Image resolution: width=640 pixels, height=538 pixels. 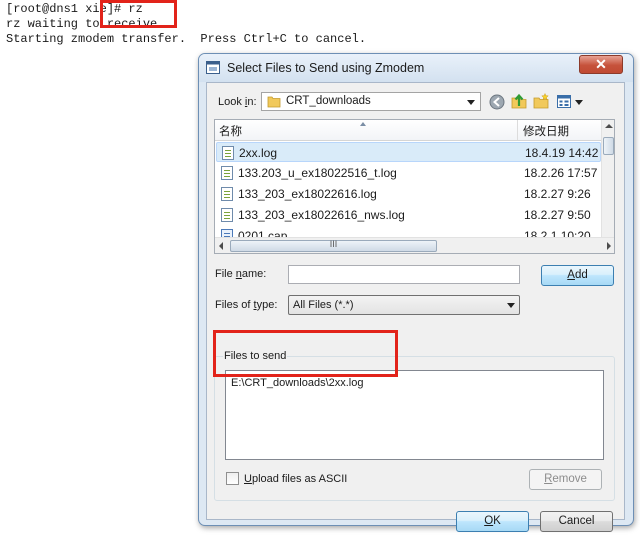 What do you see at coordinates (274, 102) in the screenshot?
I see `folder-icon` at bounding box center [274, 102].